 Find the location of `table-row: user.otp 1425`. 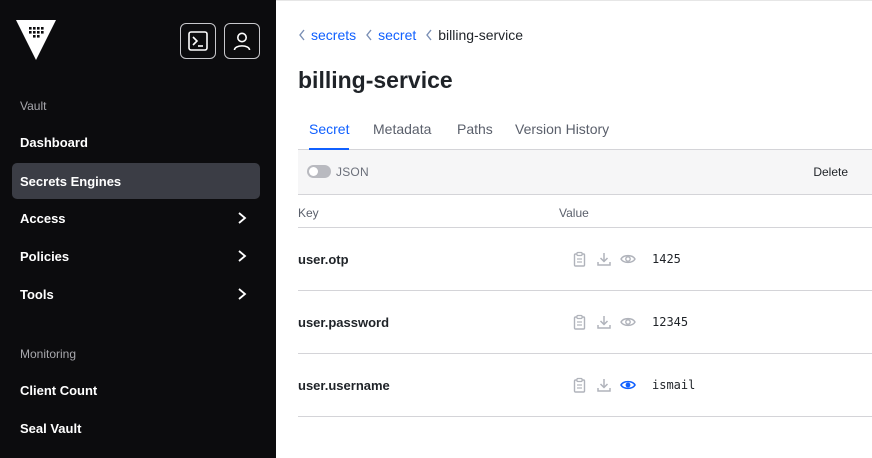

table-row: user.otp 1425 is located at coordinates (585, 259).